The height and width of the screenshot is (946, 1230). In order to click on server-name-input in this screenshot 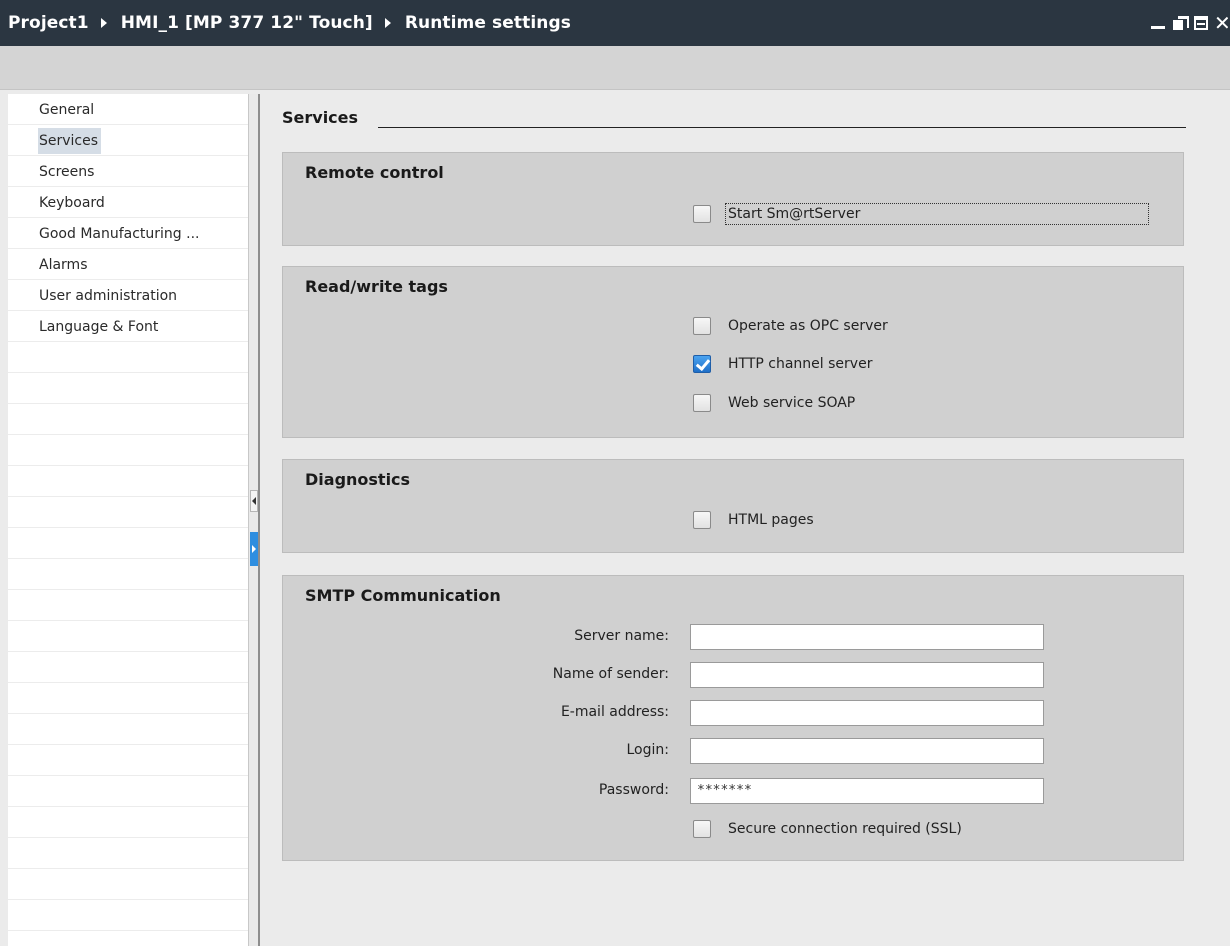, I will do `click(867, 637)`.